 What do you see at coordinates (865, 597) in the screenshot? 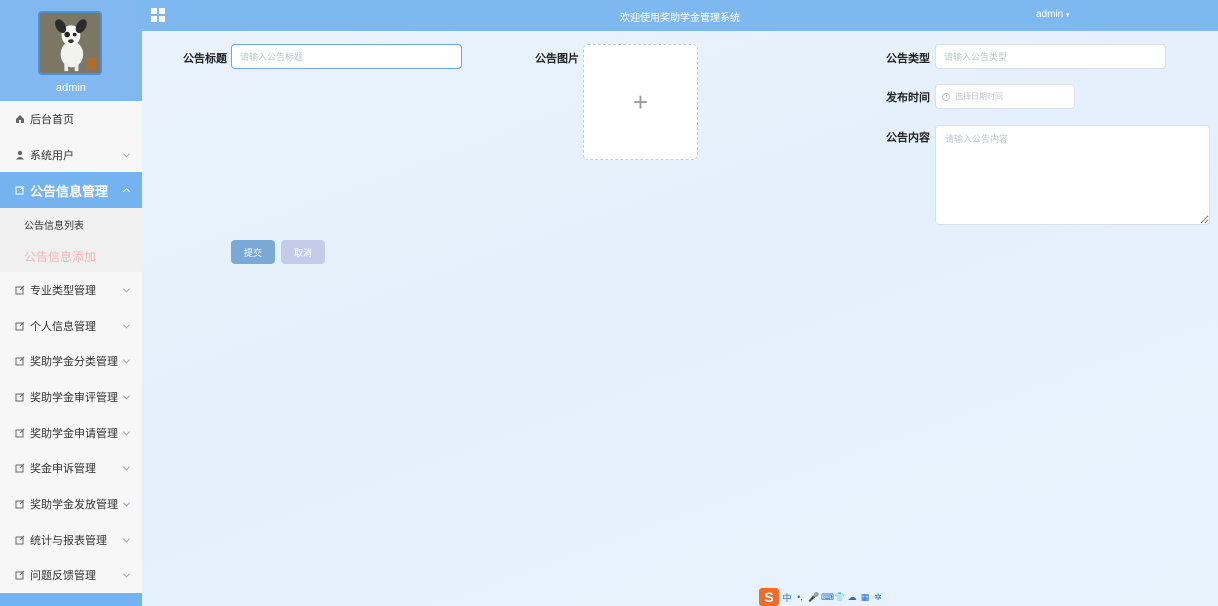
I see `ime-apps-icon: ▦` at bounding box center [865, 597].